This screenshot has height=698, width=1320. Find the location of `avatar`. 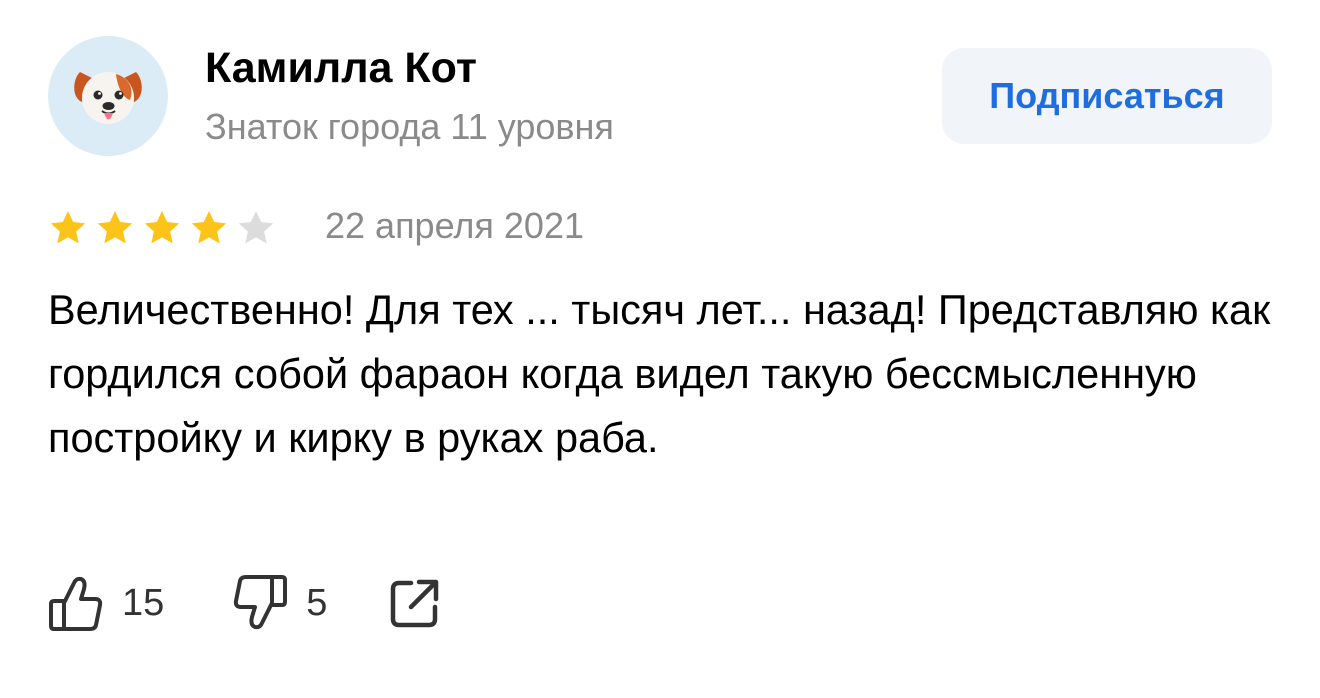

avatar is located at coordinates (108, 96).